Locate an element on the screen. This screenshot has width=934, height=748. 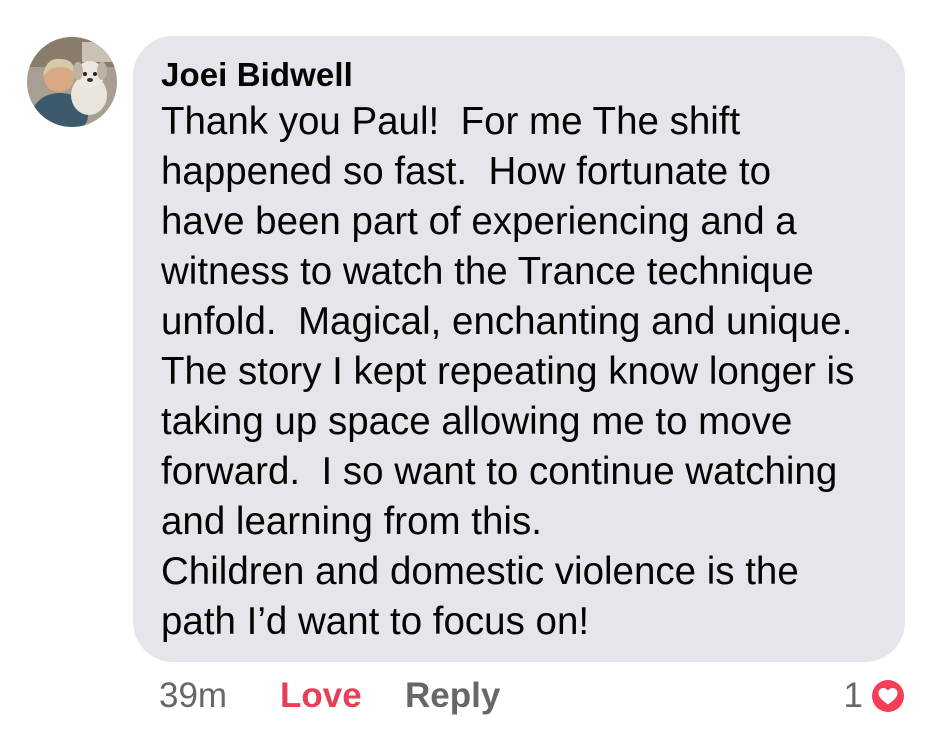
comment-line: Thank you Paul! For me The shift is located at coordinates (451, 121).